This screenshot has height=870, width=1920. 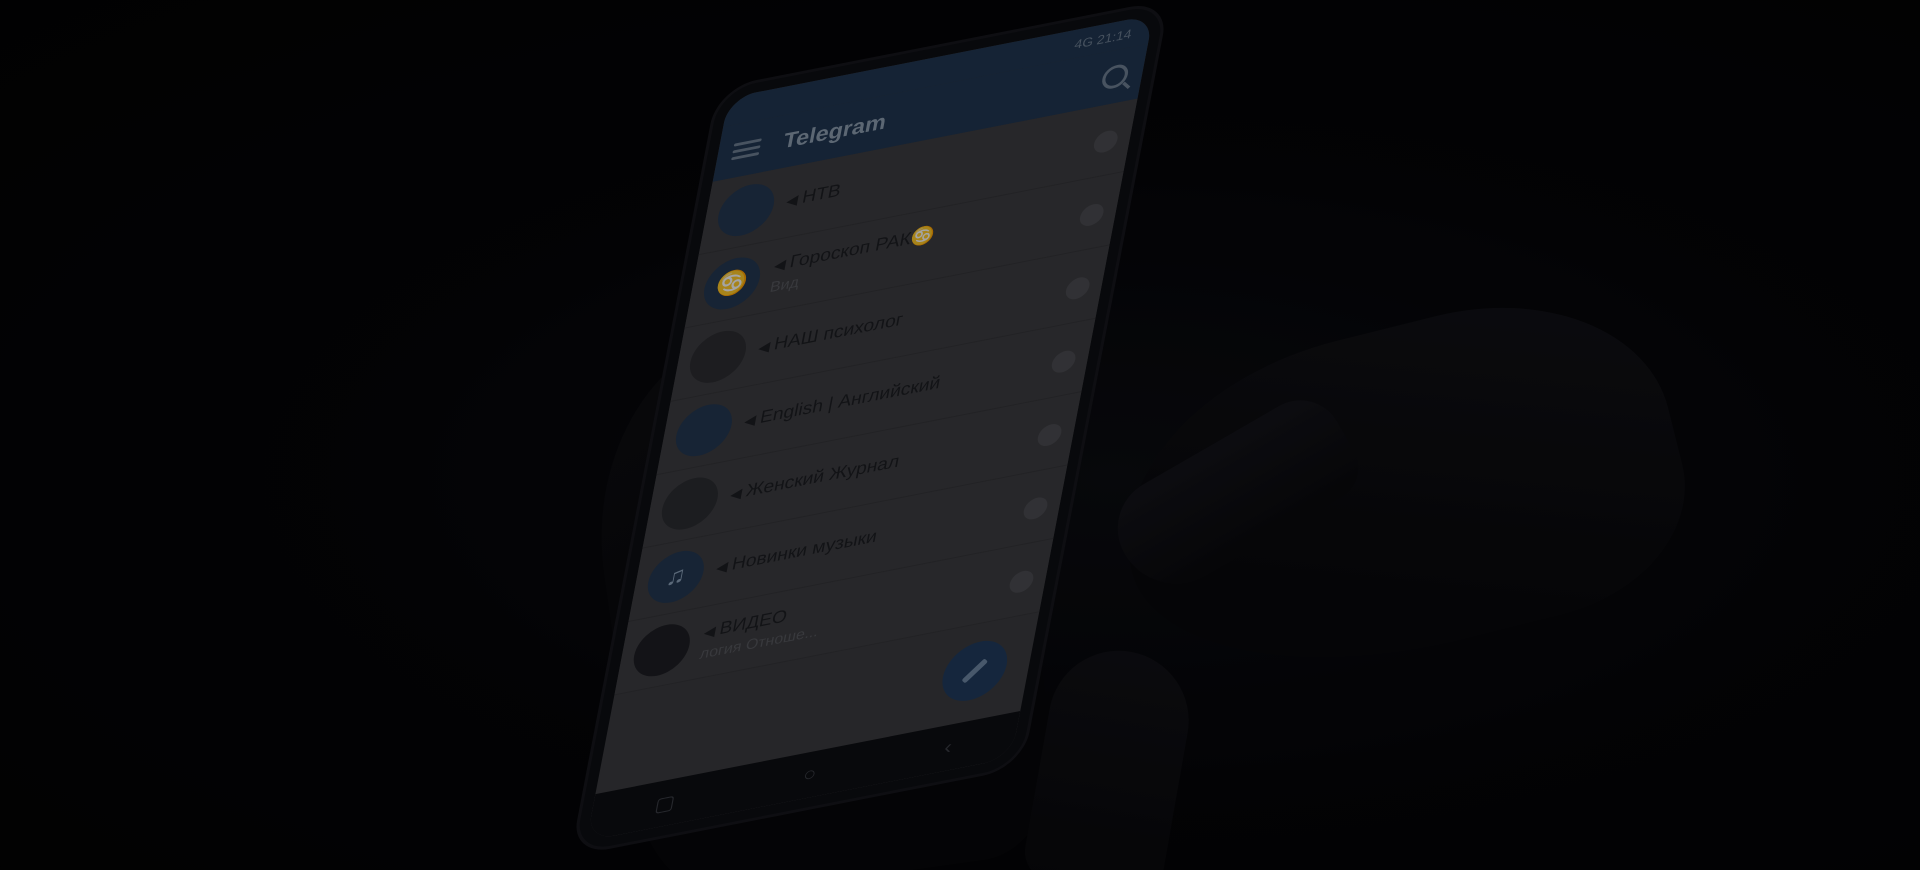 What do you see at coordinates (746, 148) in the screenshot?
I see `hamburger-menu-icon` at bounding box center [746, 148].